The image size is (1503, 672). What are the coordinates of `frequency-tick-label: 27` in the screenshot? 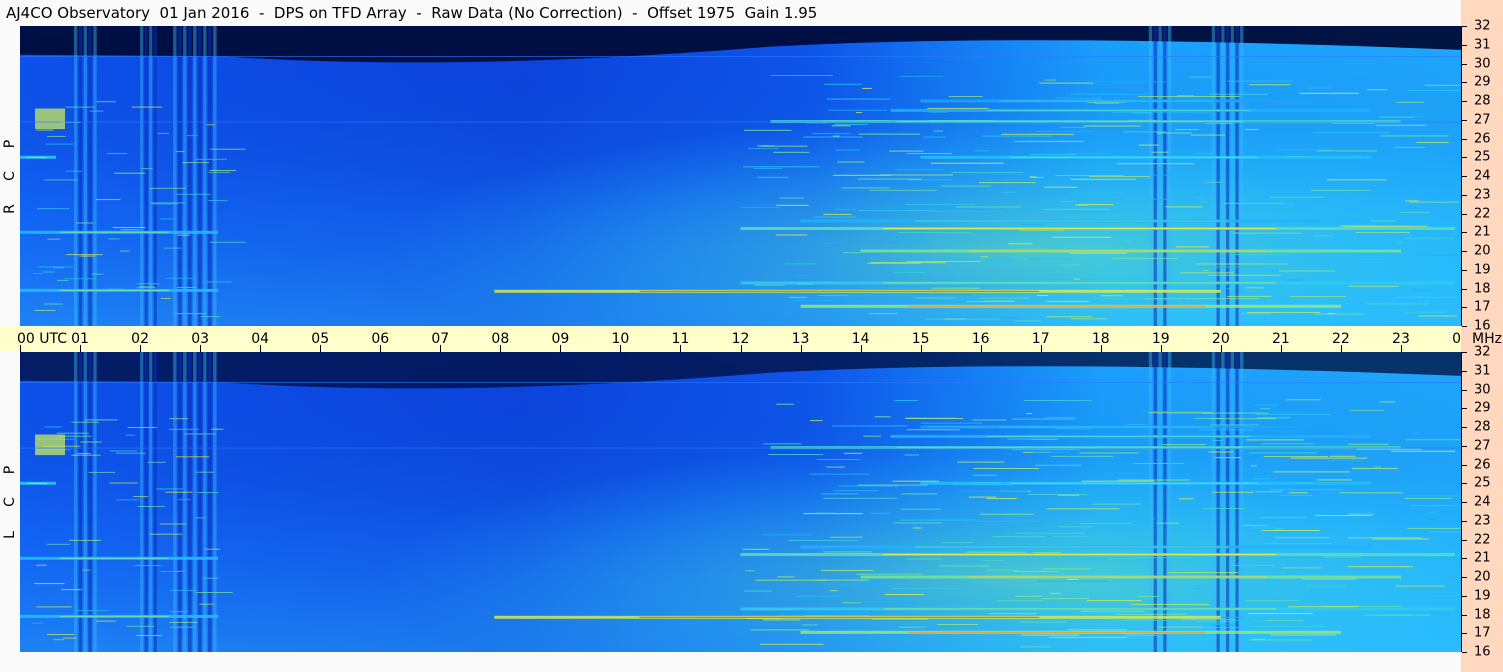 It's located at (1482, 446).